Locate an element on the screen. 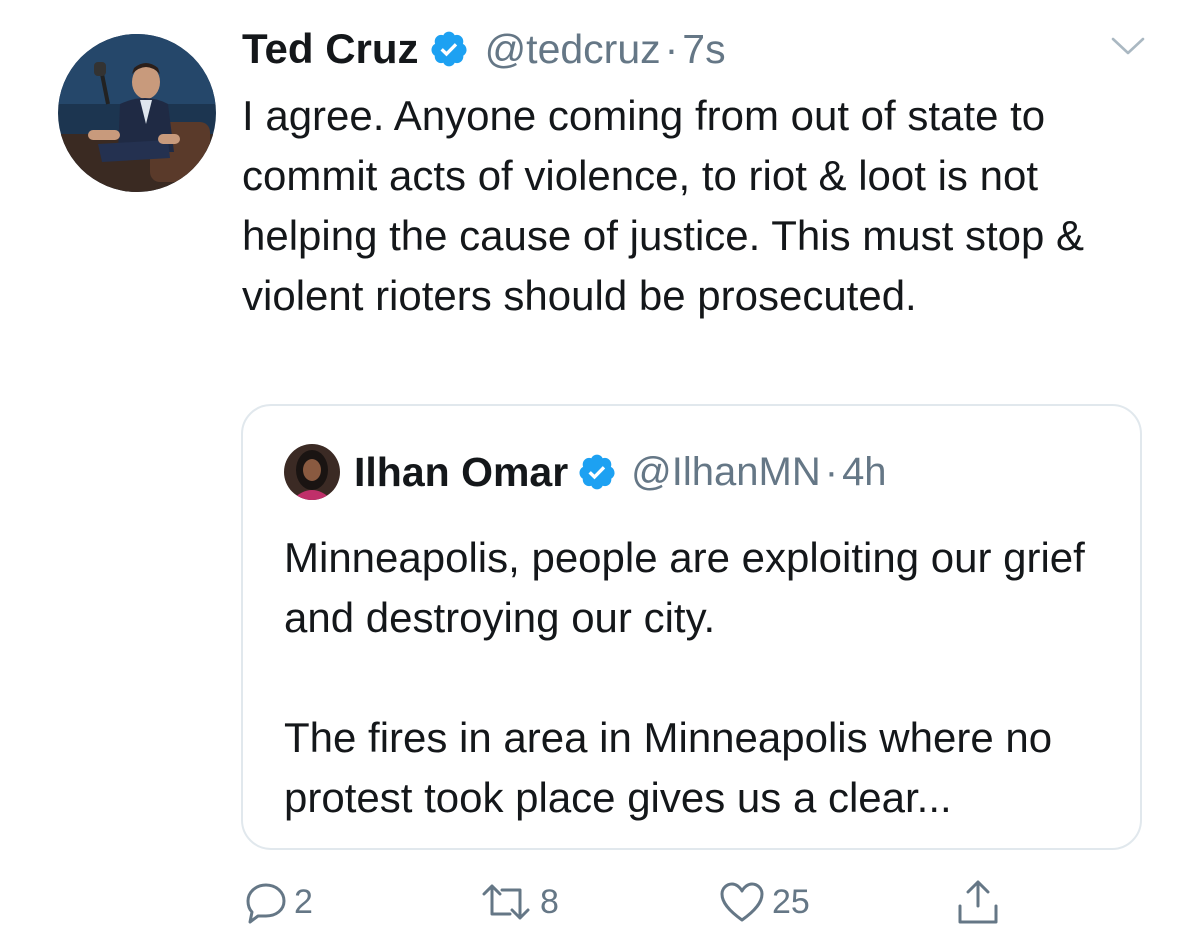  retweet-icon is located at coordinates (506, 902).